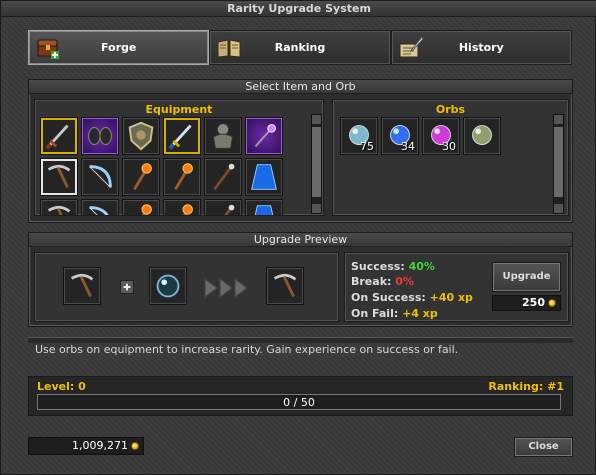  I want to click on close-button: Close, so click(543, 447).